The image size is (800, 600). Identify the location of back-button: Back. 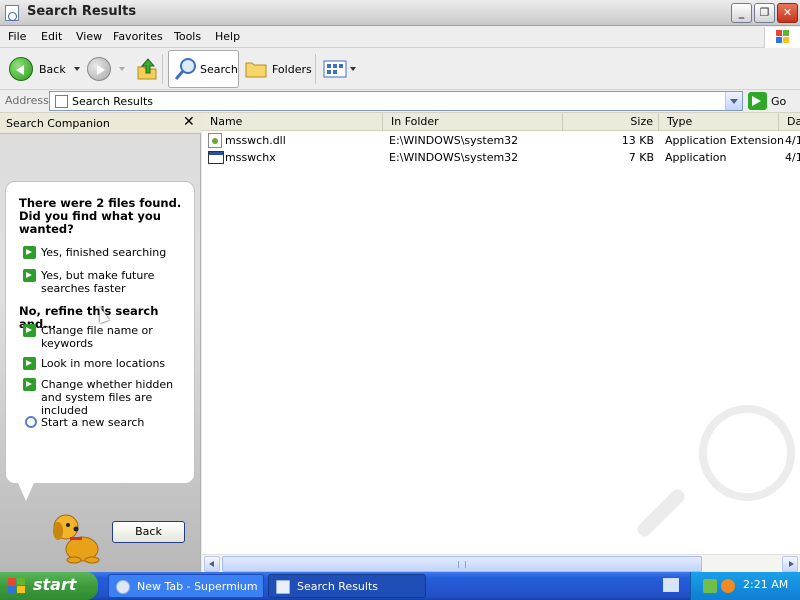
(44, 69).